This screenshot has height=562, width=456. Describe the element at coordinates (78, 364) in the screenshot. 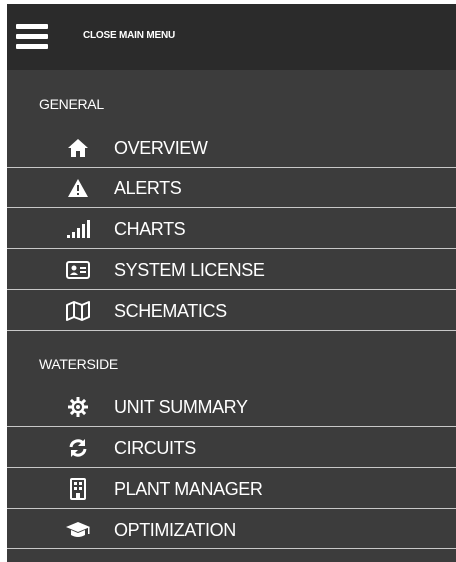

I see `section-title-waterside: WATERSIDE` at that location.